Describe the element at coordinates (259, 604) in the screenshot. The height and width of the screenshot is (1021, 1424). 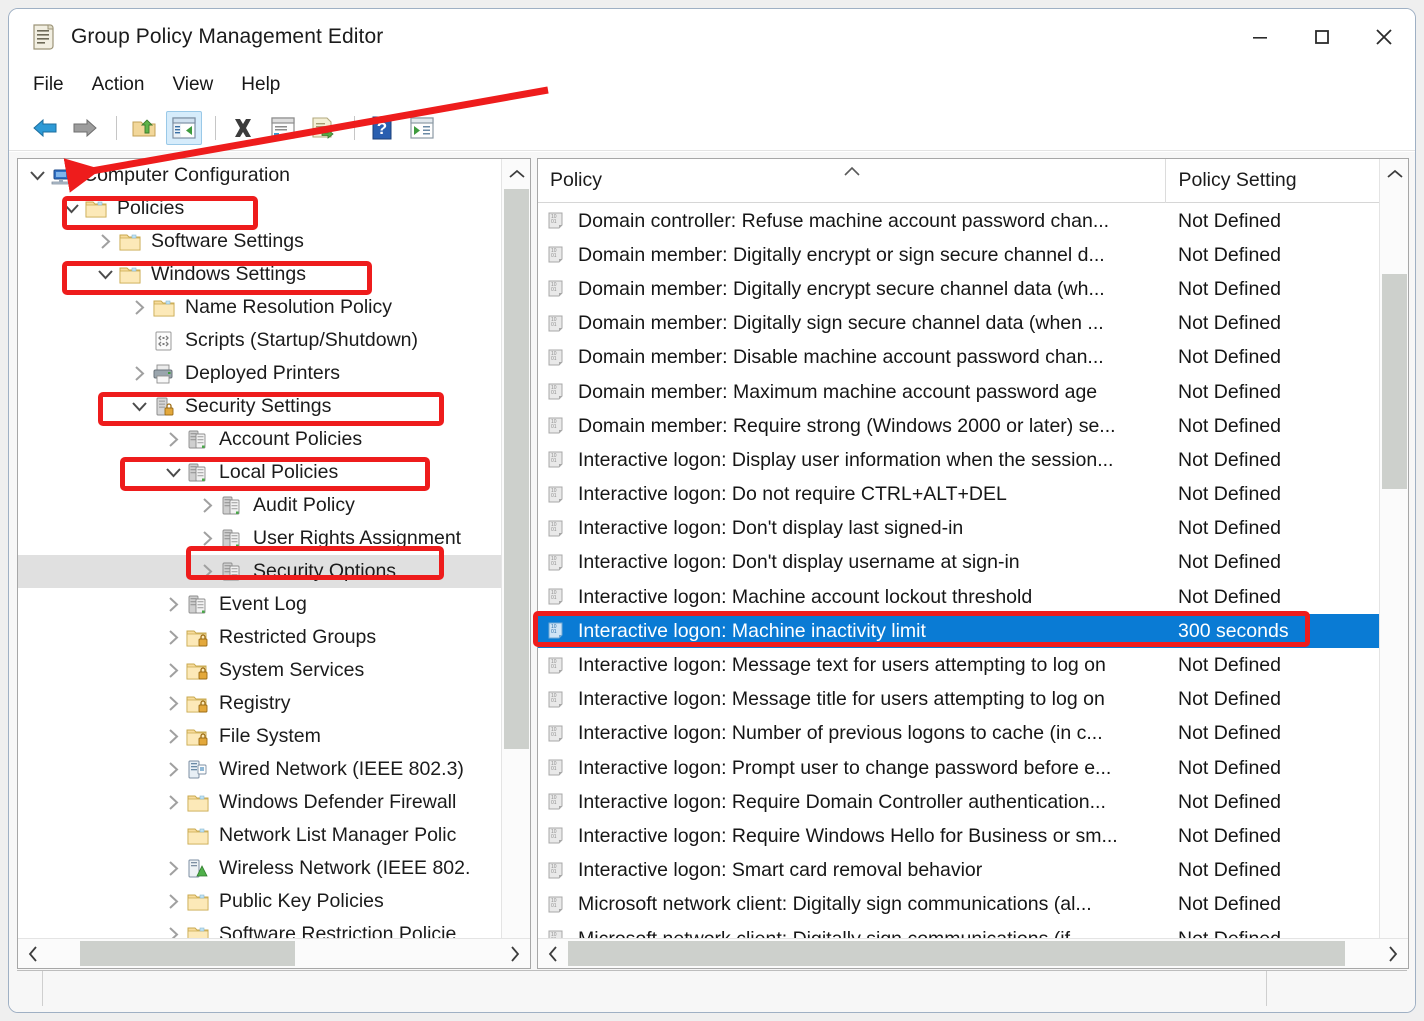
I see `tree-node-event-log: Event Log` at that location.